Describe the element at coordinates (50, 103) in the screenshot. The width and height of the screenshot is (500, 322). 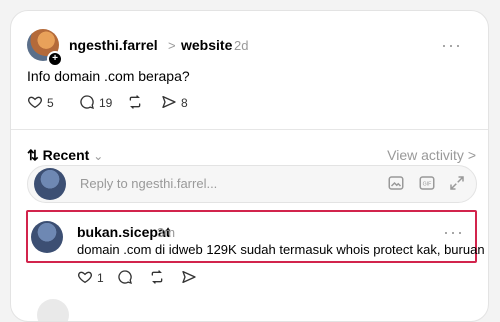
I see `like-count: 5` at that location.